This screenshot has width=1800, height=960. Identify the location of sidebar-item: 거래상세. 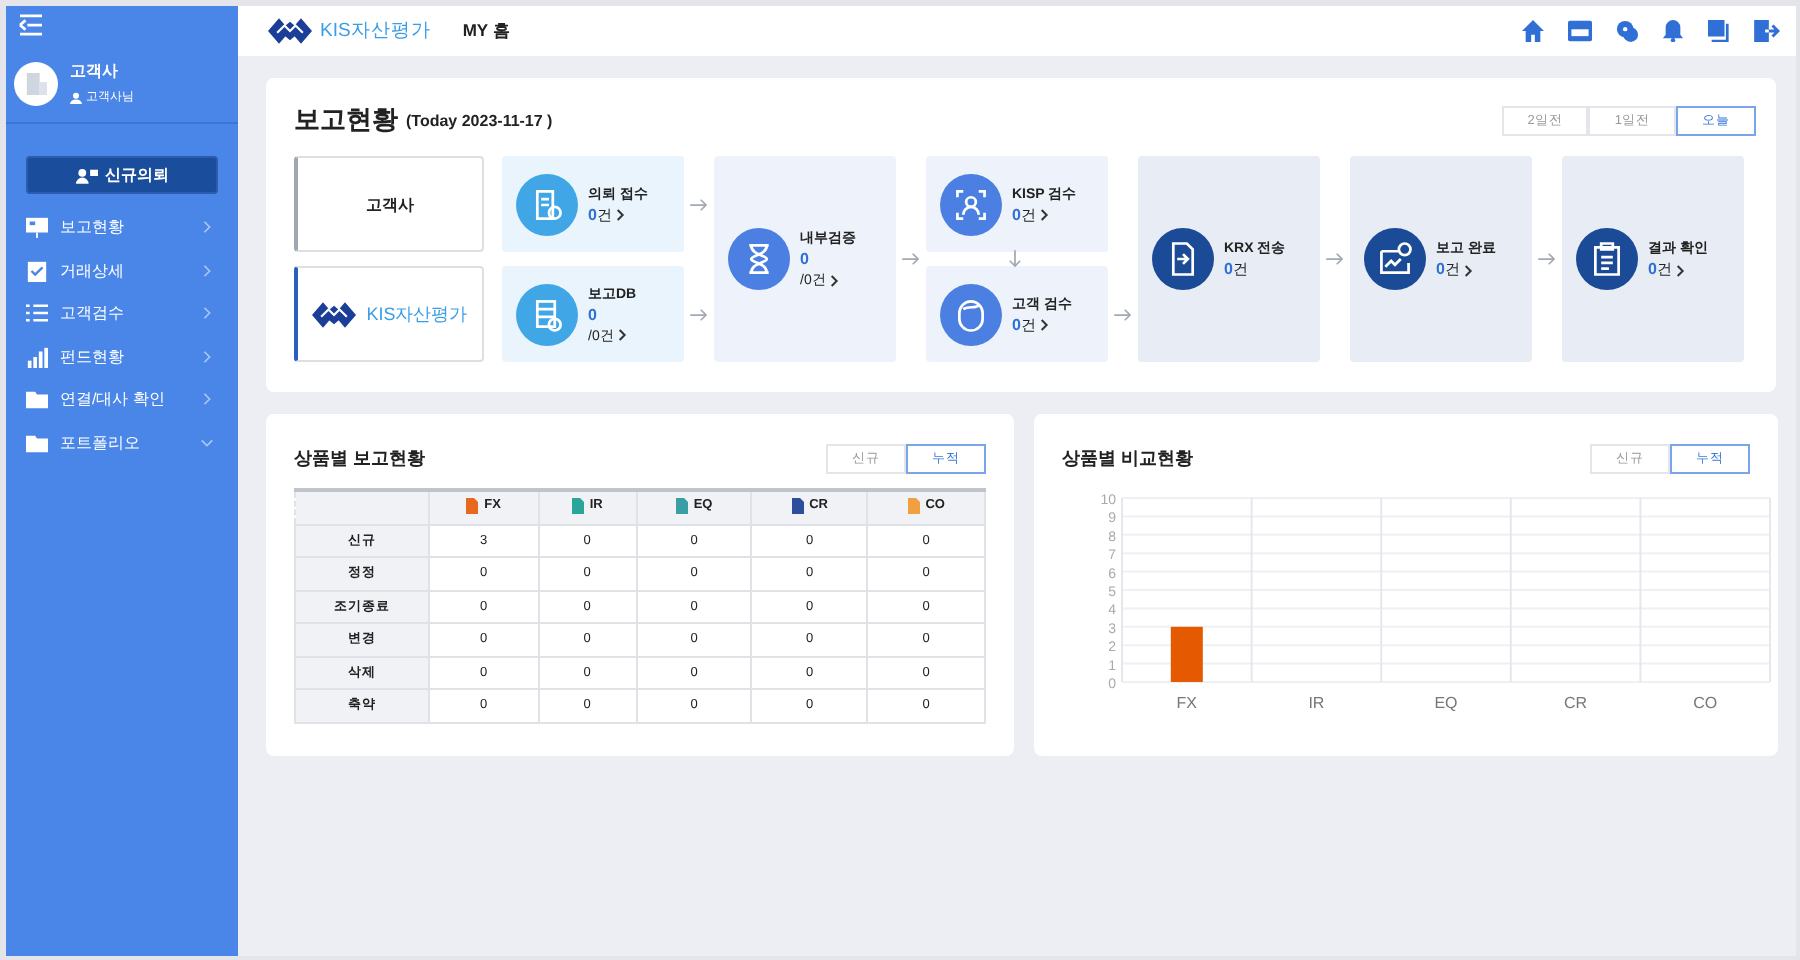
(124, 270).